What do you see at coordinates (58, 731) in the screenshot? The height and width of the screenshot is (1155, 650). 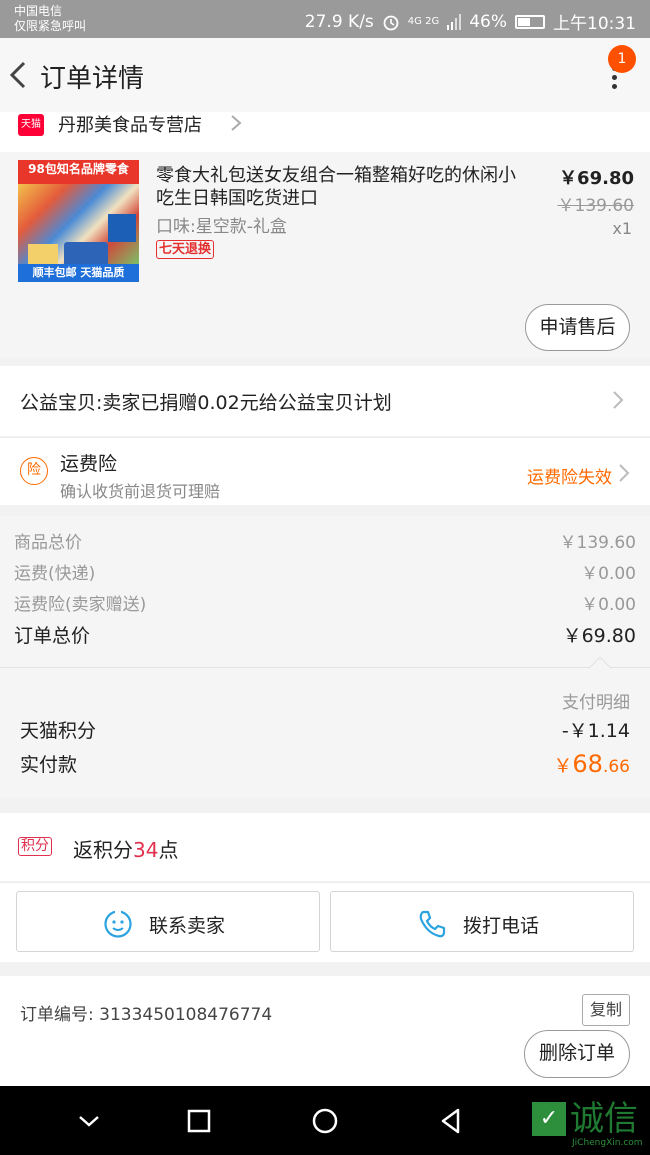 I see `tmall-points-label: 天猫积分` at bounding box center [58, 731].